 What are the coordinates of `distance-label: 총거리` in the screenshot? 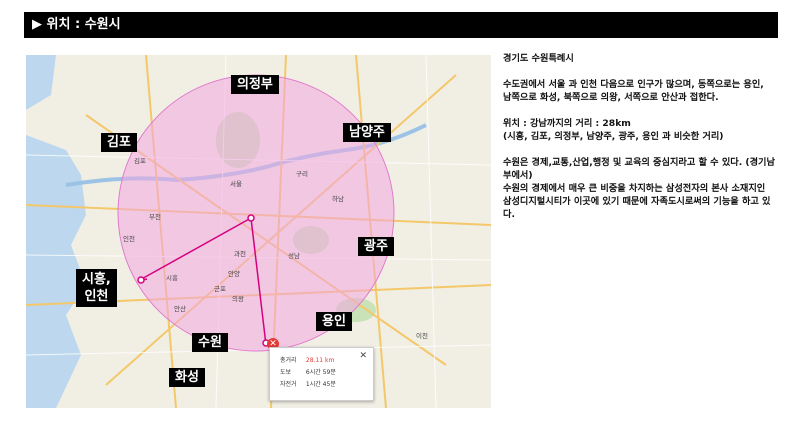 It's located at (288, 360).